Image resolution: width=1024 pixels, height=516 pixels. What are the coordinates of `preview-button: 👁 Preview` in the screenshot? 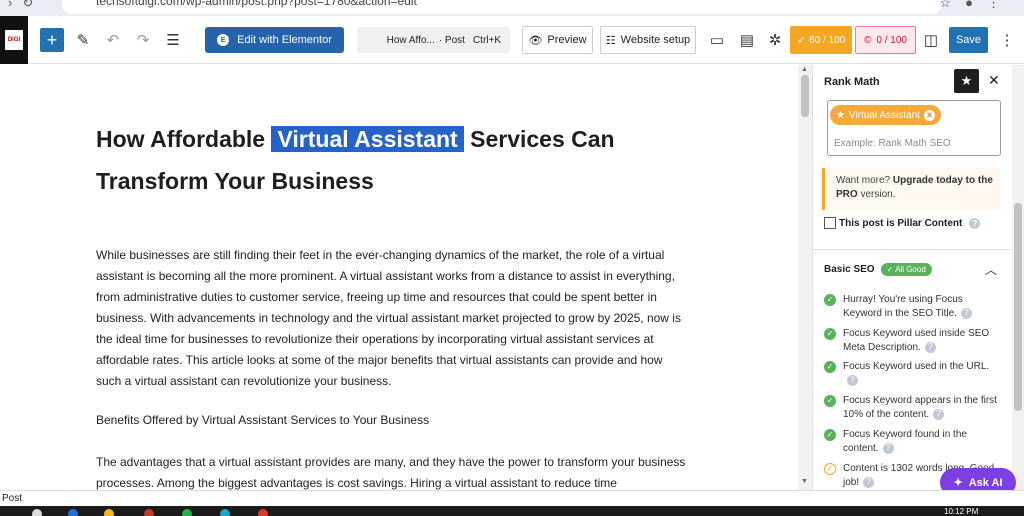 It's located at (557, 40).